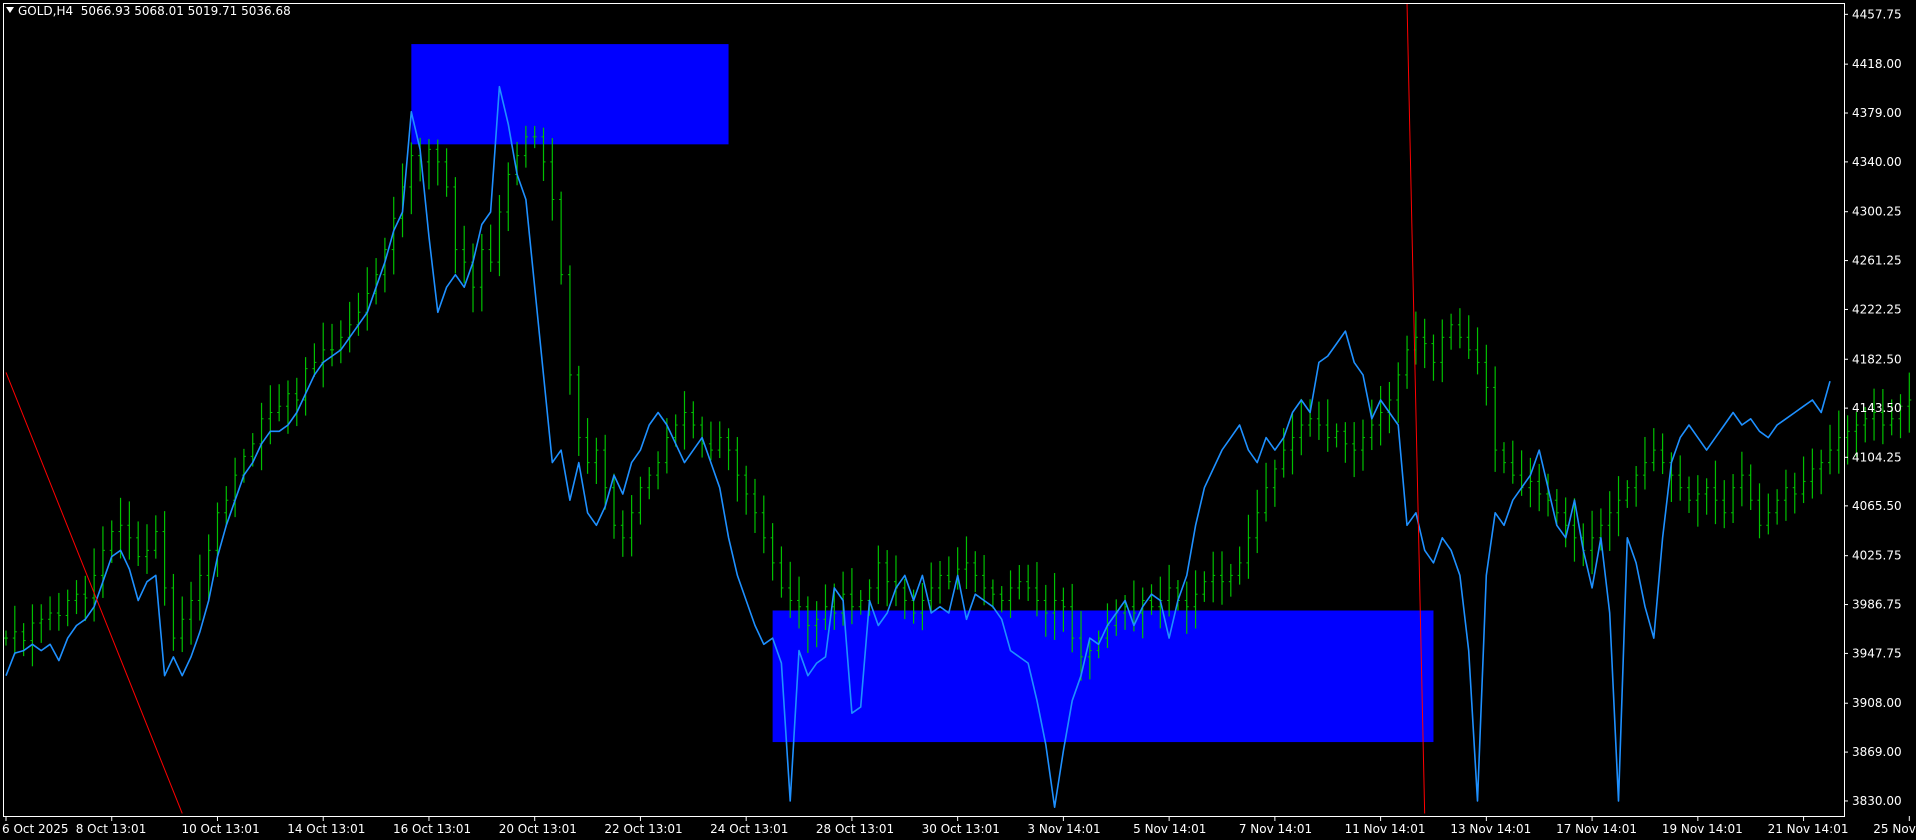 This screenshot has height=840, width=1916. What do you see at coordinates (1877, 457) in the screenshot?
I see `y-tick-label: 4104.25` at bounding box center [1877, 457].